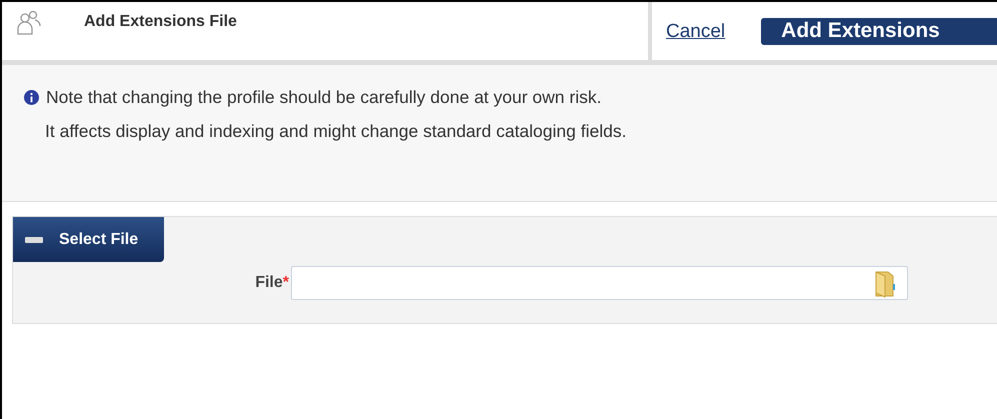  I want to click on field-label: File*, so click(271, 283).